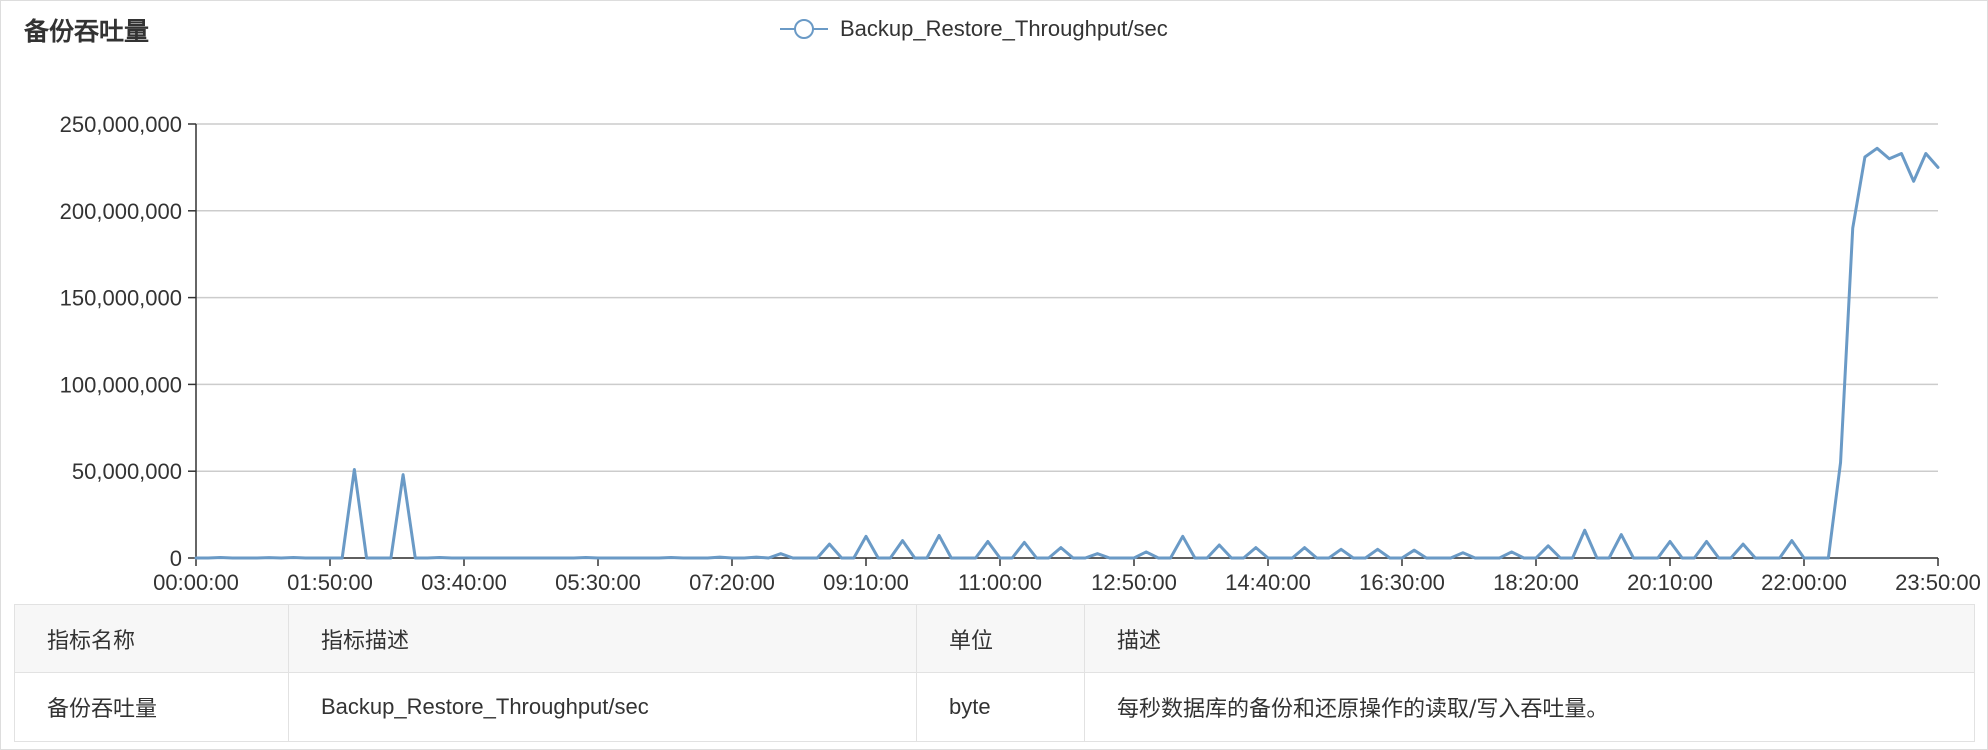  What do you see at coordinates (1004, 28) in the screenshot?
I see `legend-label: Backup_Restore_Throughput/sec` at bounding box center [1004, 28].